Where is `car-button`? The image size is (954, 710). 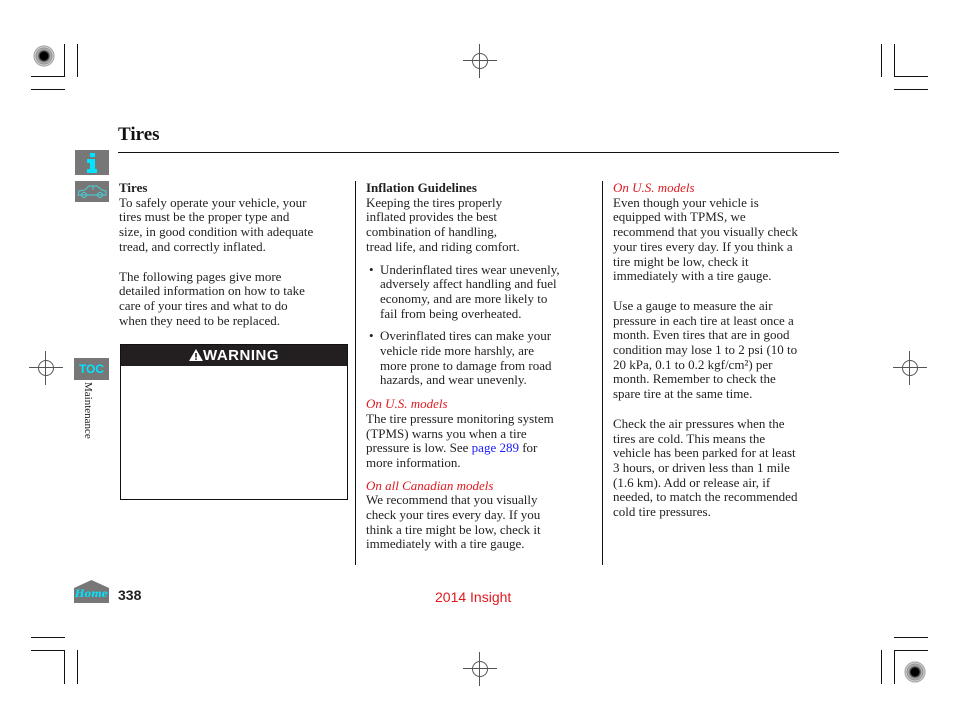 car-button is located at coordinates (92, 191).